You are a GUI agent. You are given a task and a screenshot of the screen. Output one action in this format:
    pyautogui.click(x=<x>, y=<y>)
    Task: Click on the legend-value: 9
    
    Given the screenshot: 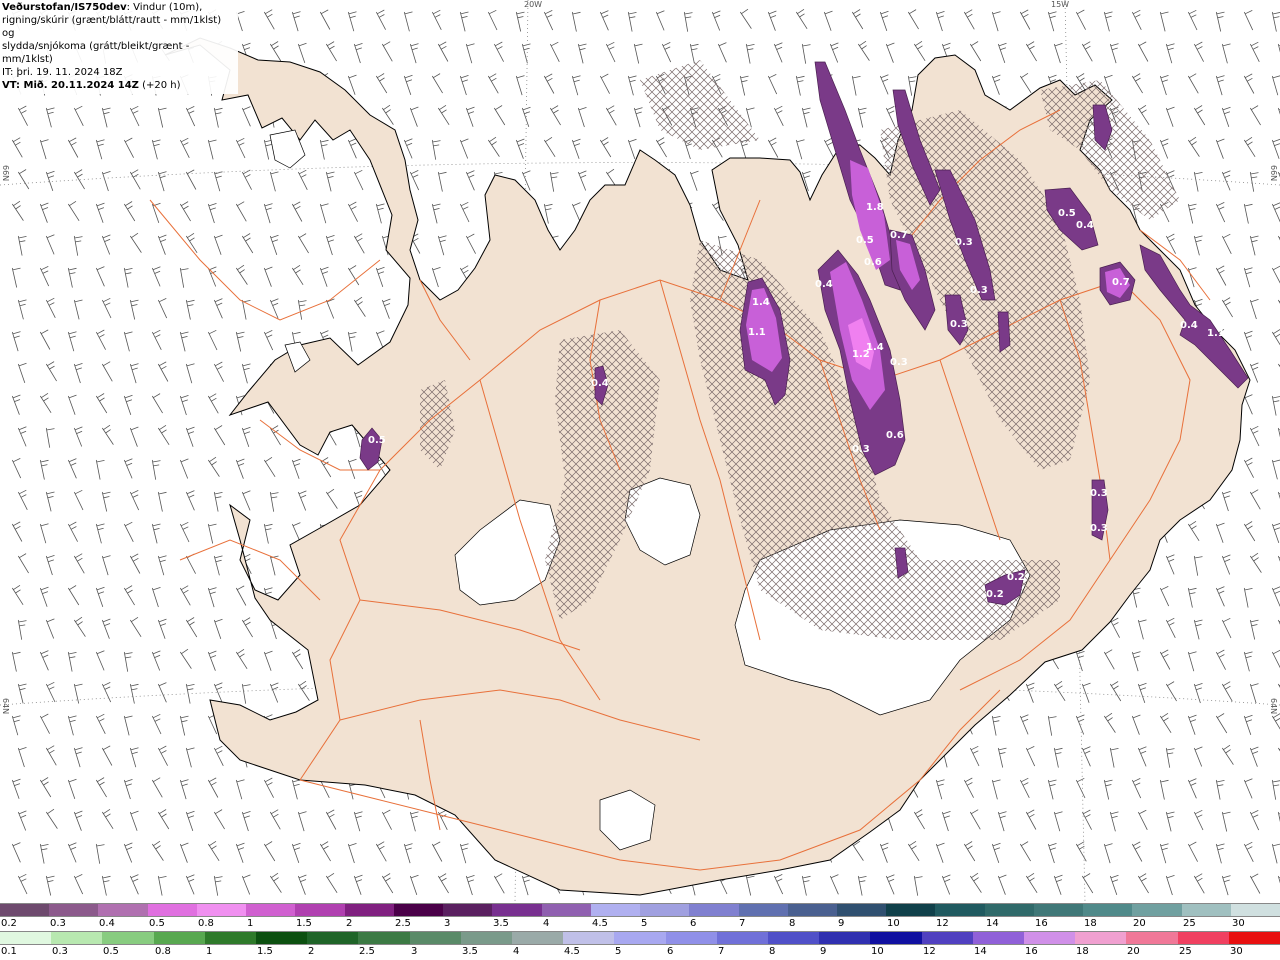 What is the action you would take?
    pyautogui.click(x=823, y=951)
    